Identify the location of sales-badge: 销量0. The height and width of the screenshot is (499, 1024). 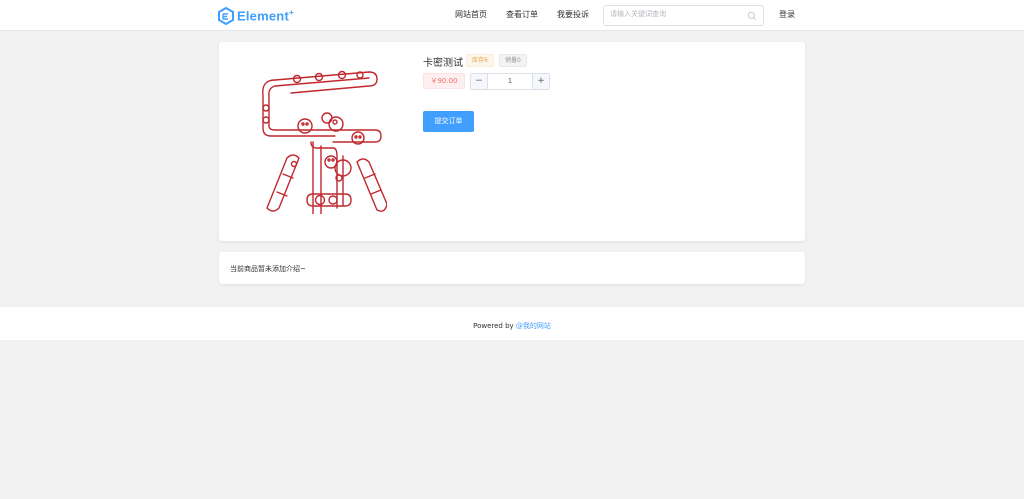
(513, 60).